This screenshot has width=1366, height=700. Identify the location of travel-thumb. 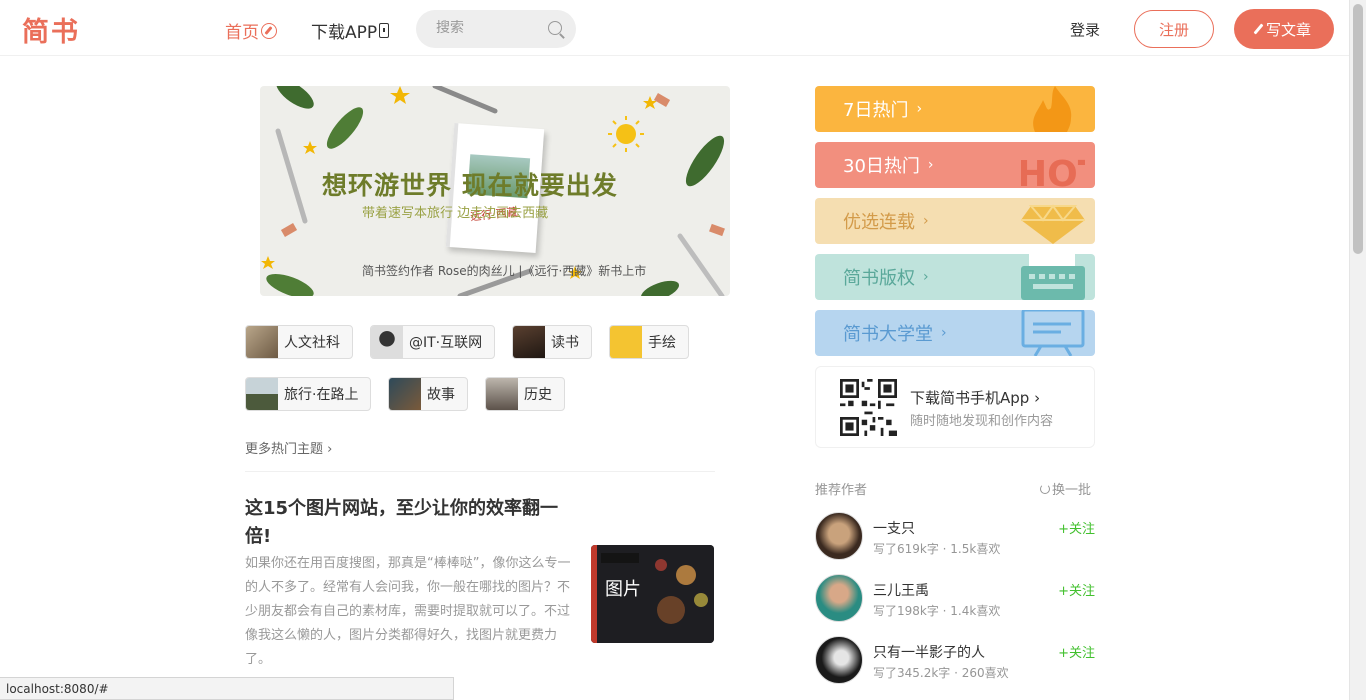
(262, 394).